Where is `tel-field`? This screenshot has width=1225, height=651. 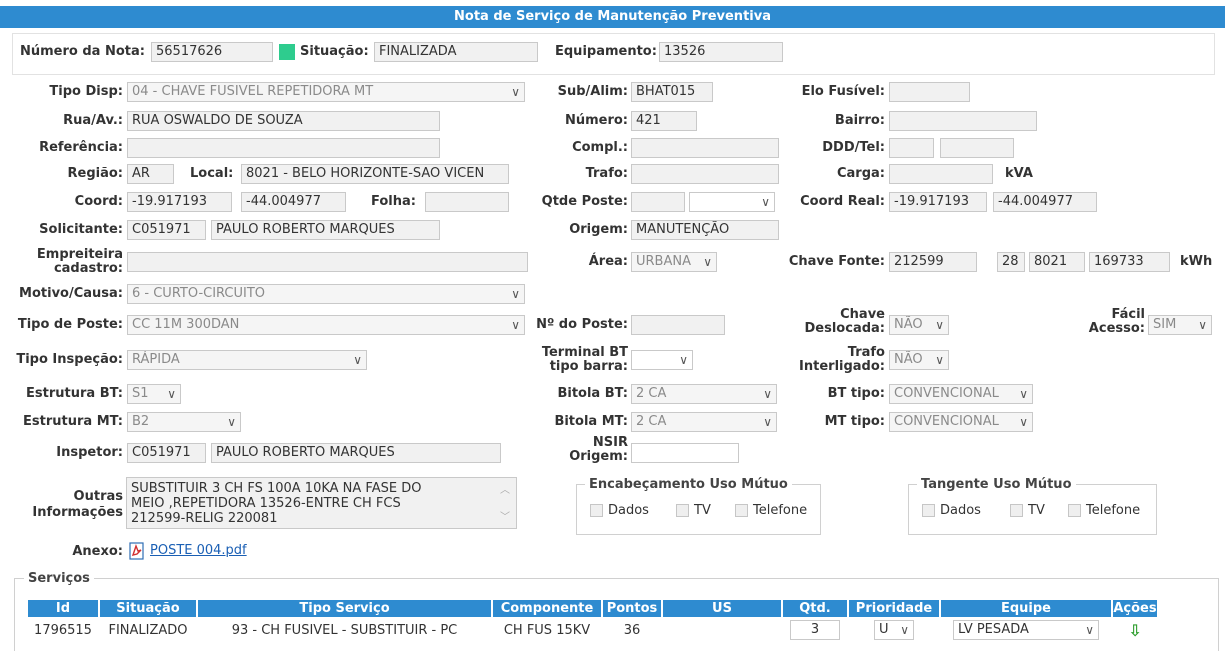
tel-field is located at coordinates (977, 148).